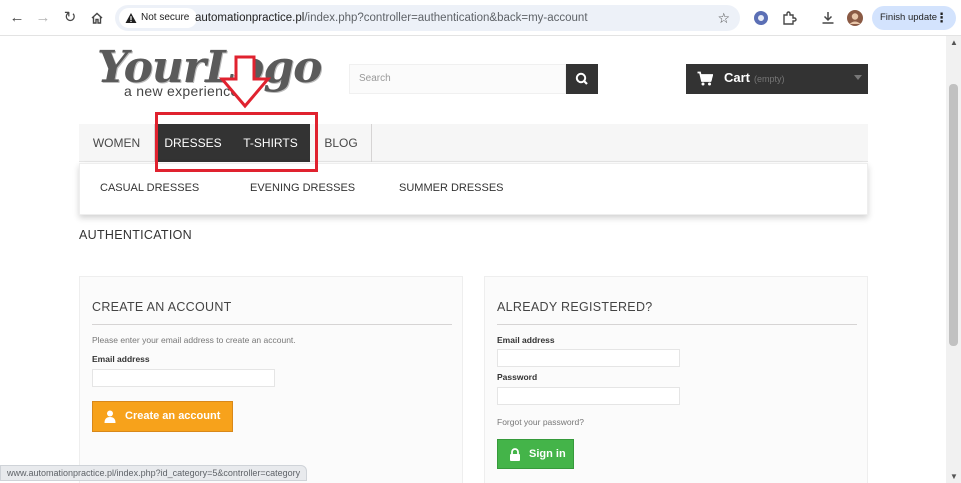  What do you see at coordinates (371, 143) in the screenshot?
I see `menu-divider` at bounding box center [371, 143].